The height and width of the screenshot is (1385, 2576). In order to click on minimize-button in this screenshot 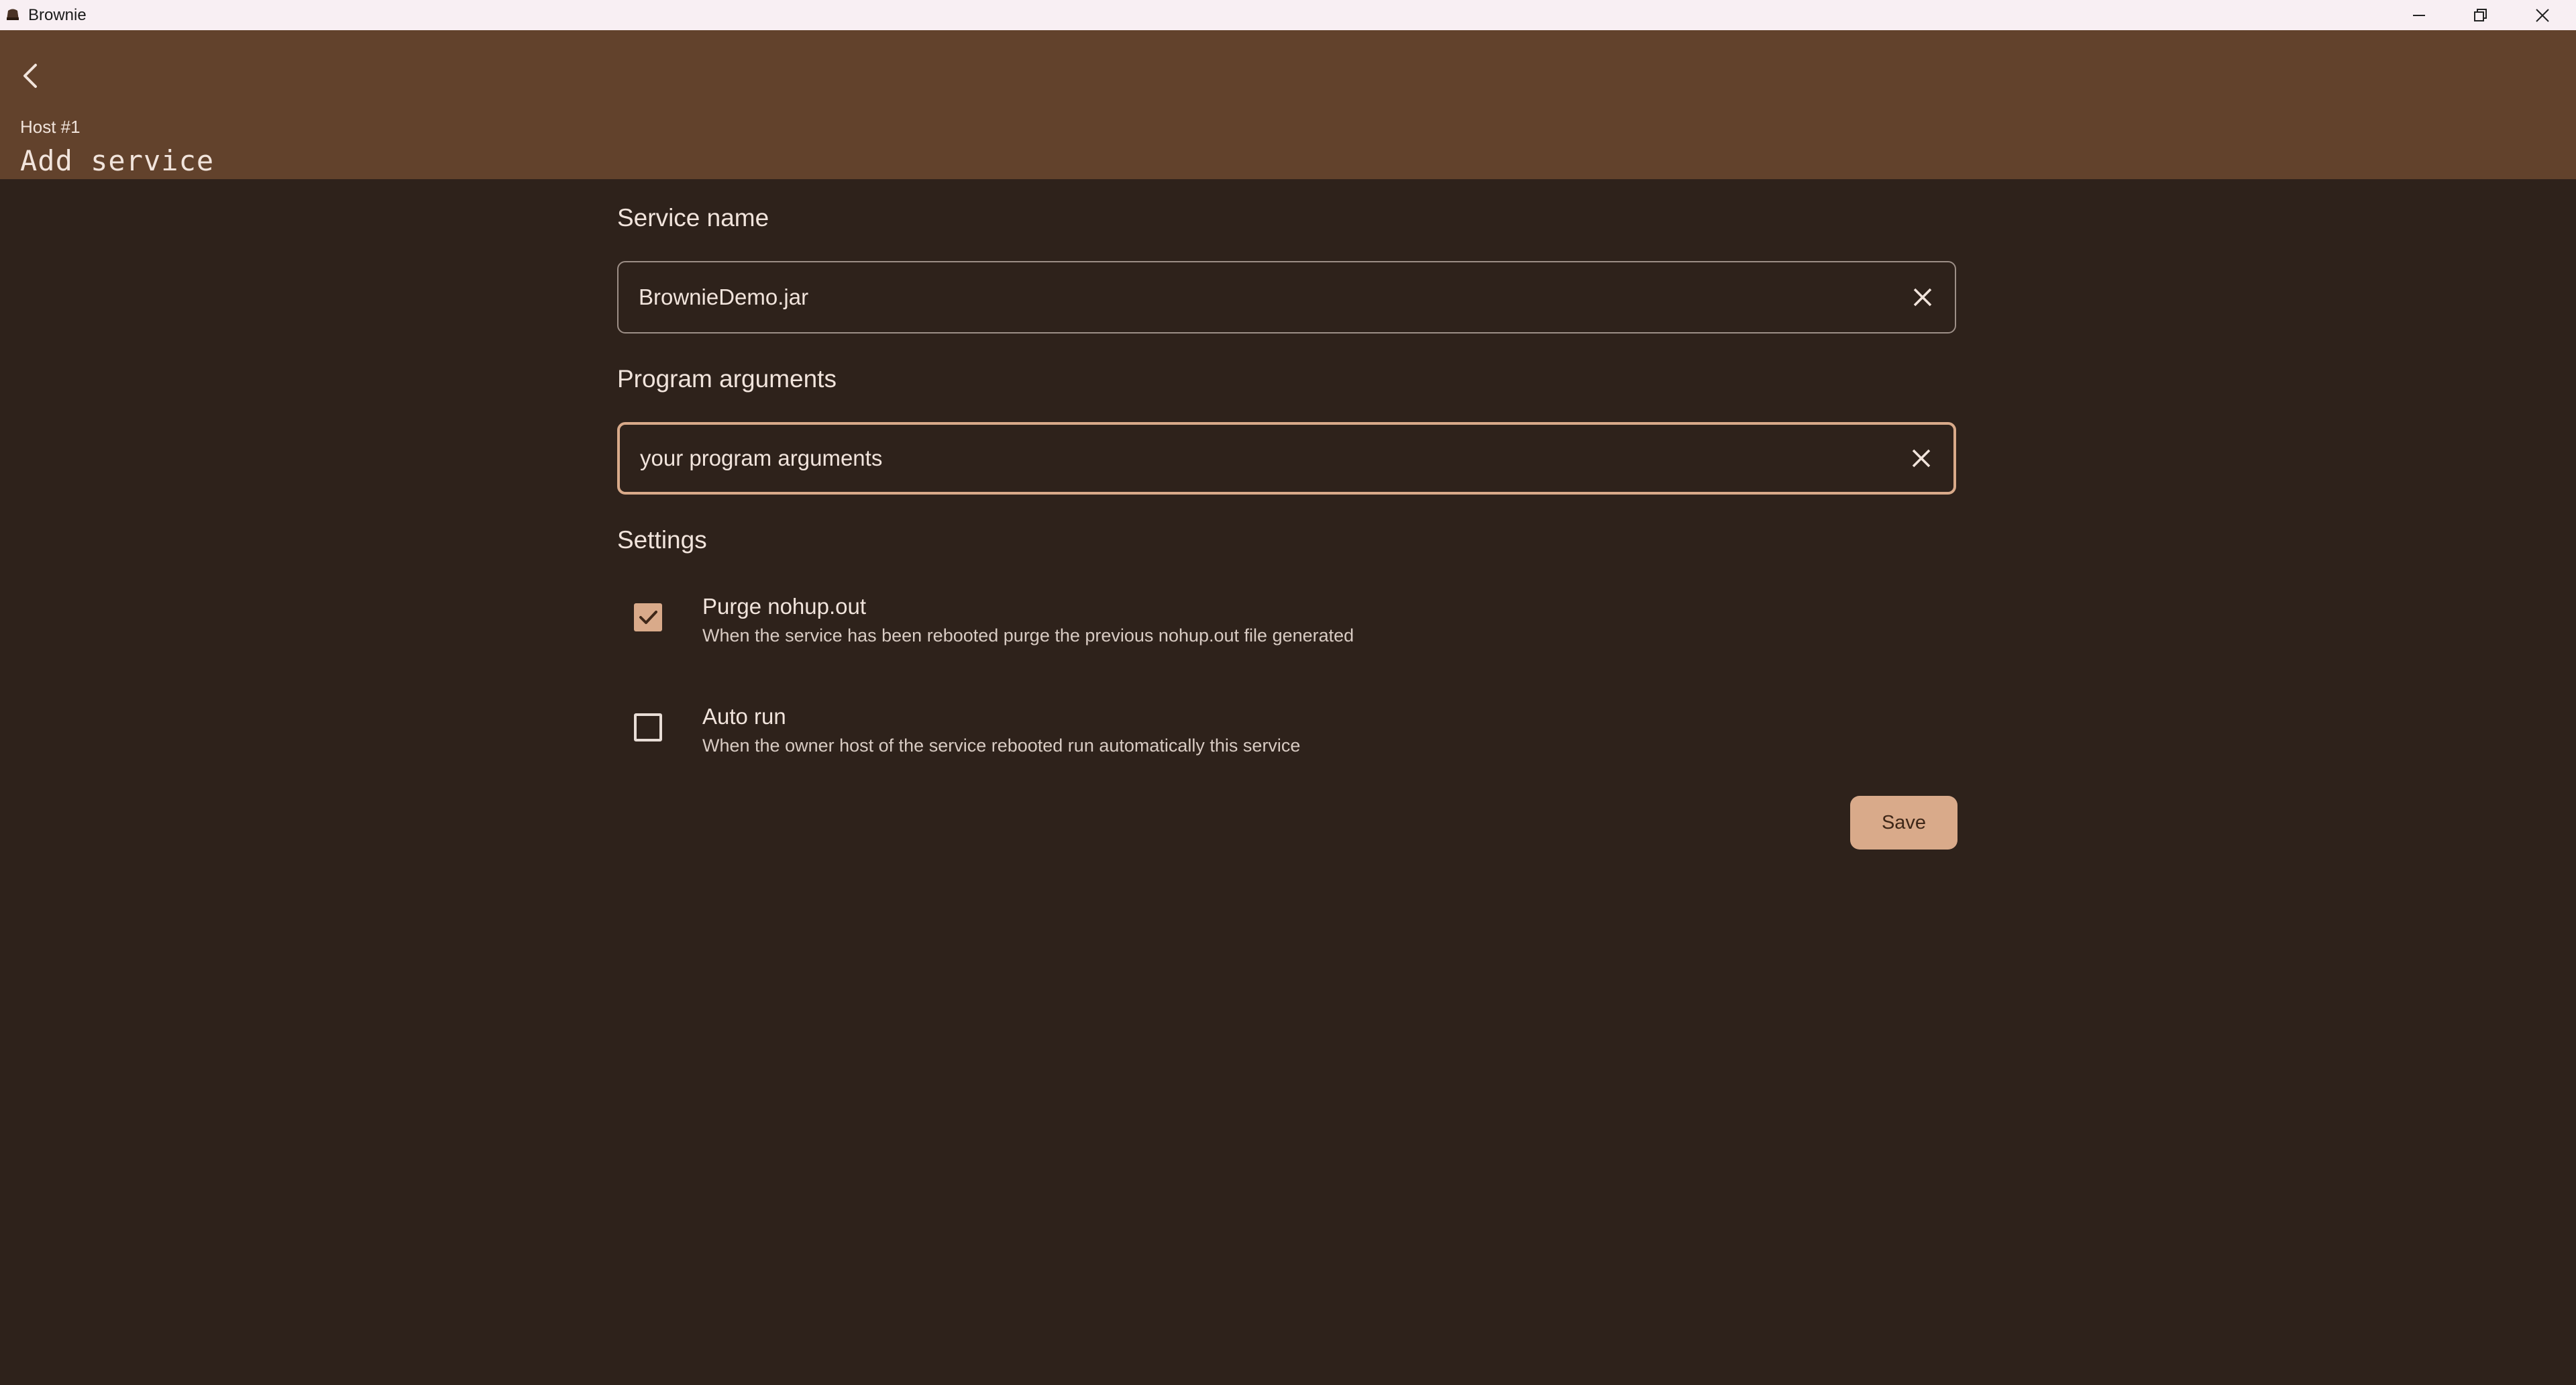, I will do `click(2419, 15)`.